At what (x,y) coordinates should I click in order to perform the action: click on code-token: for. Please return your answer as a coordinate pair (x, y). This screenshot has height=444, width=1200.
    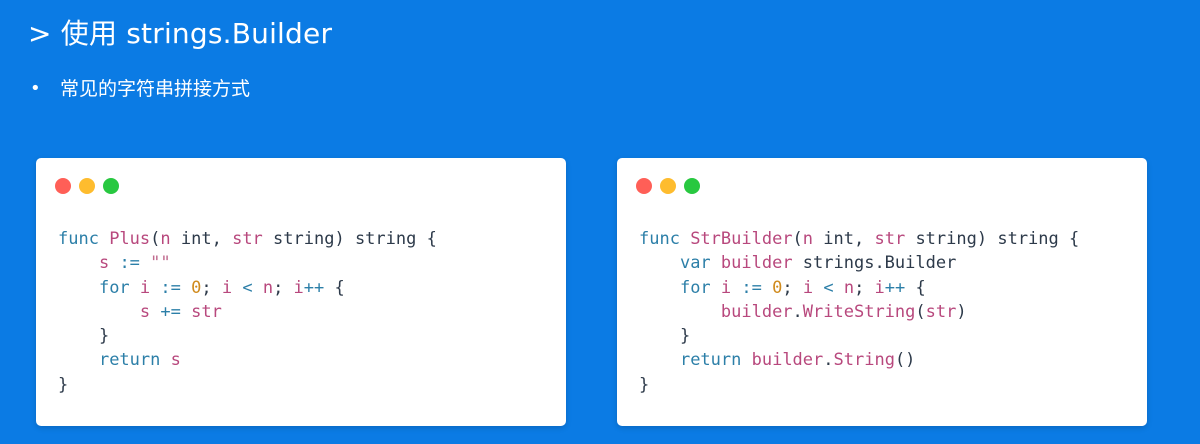
    Looking at the image, I should click on (119, 287).